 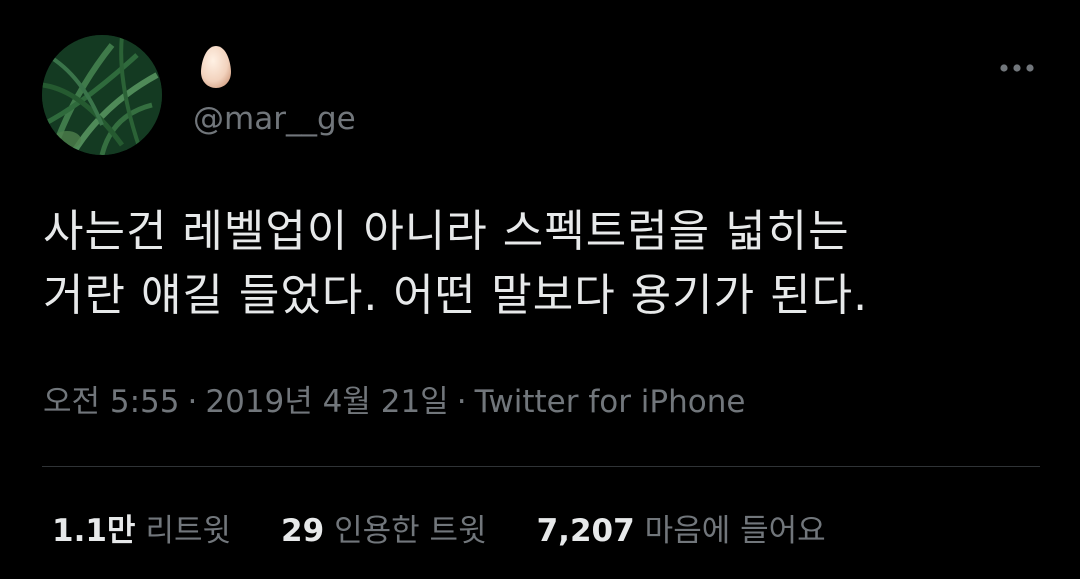 What do you see at coordinates (1017, 68) in the screenshot?
I see `more-options-icon` at bounding box center [1017, 68].